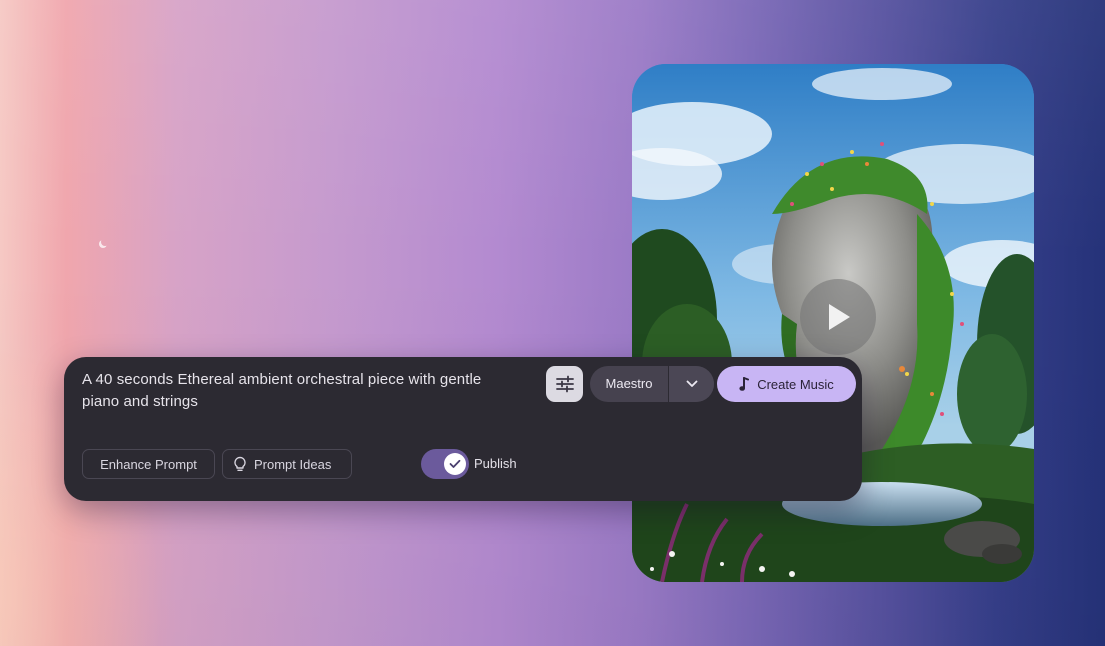  I want to click on crescent-moon-decoration, so click(105, 242).